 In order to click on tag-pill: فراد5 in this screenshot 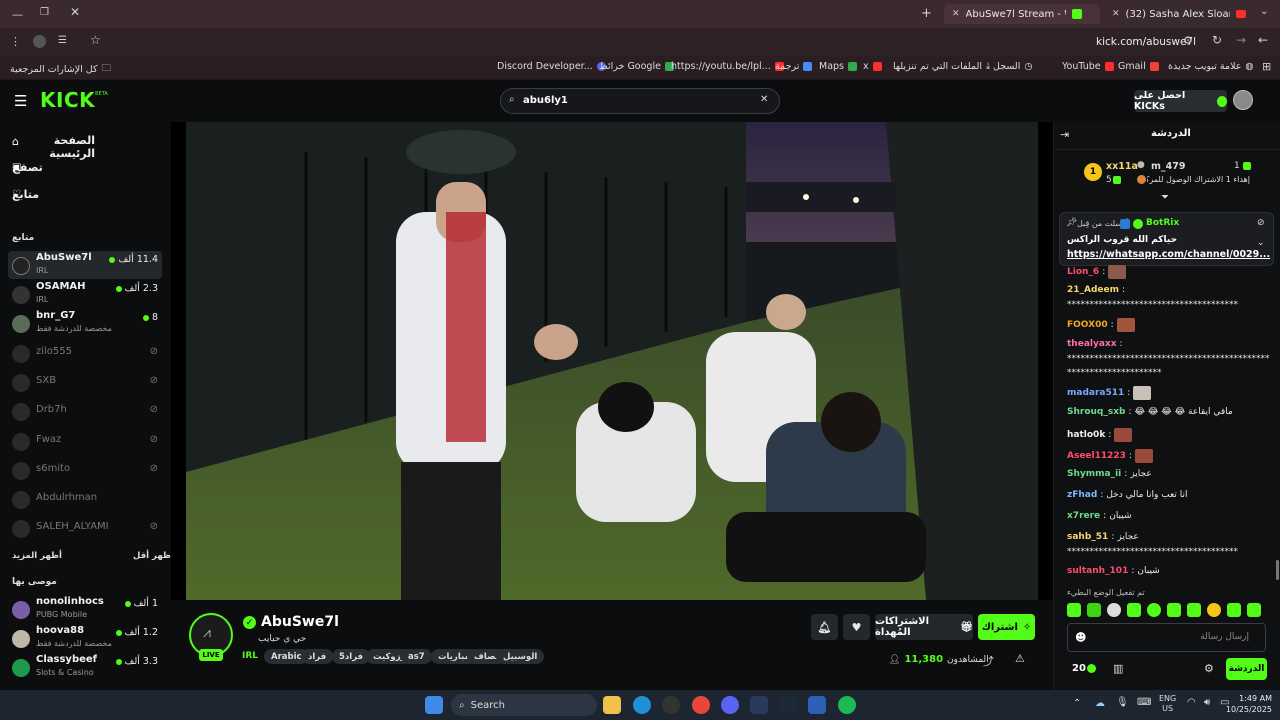, I will do `click(351, 656)`.